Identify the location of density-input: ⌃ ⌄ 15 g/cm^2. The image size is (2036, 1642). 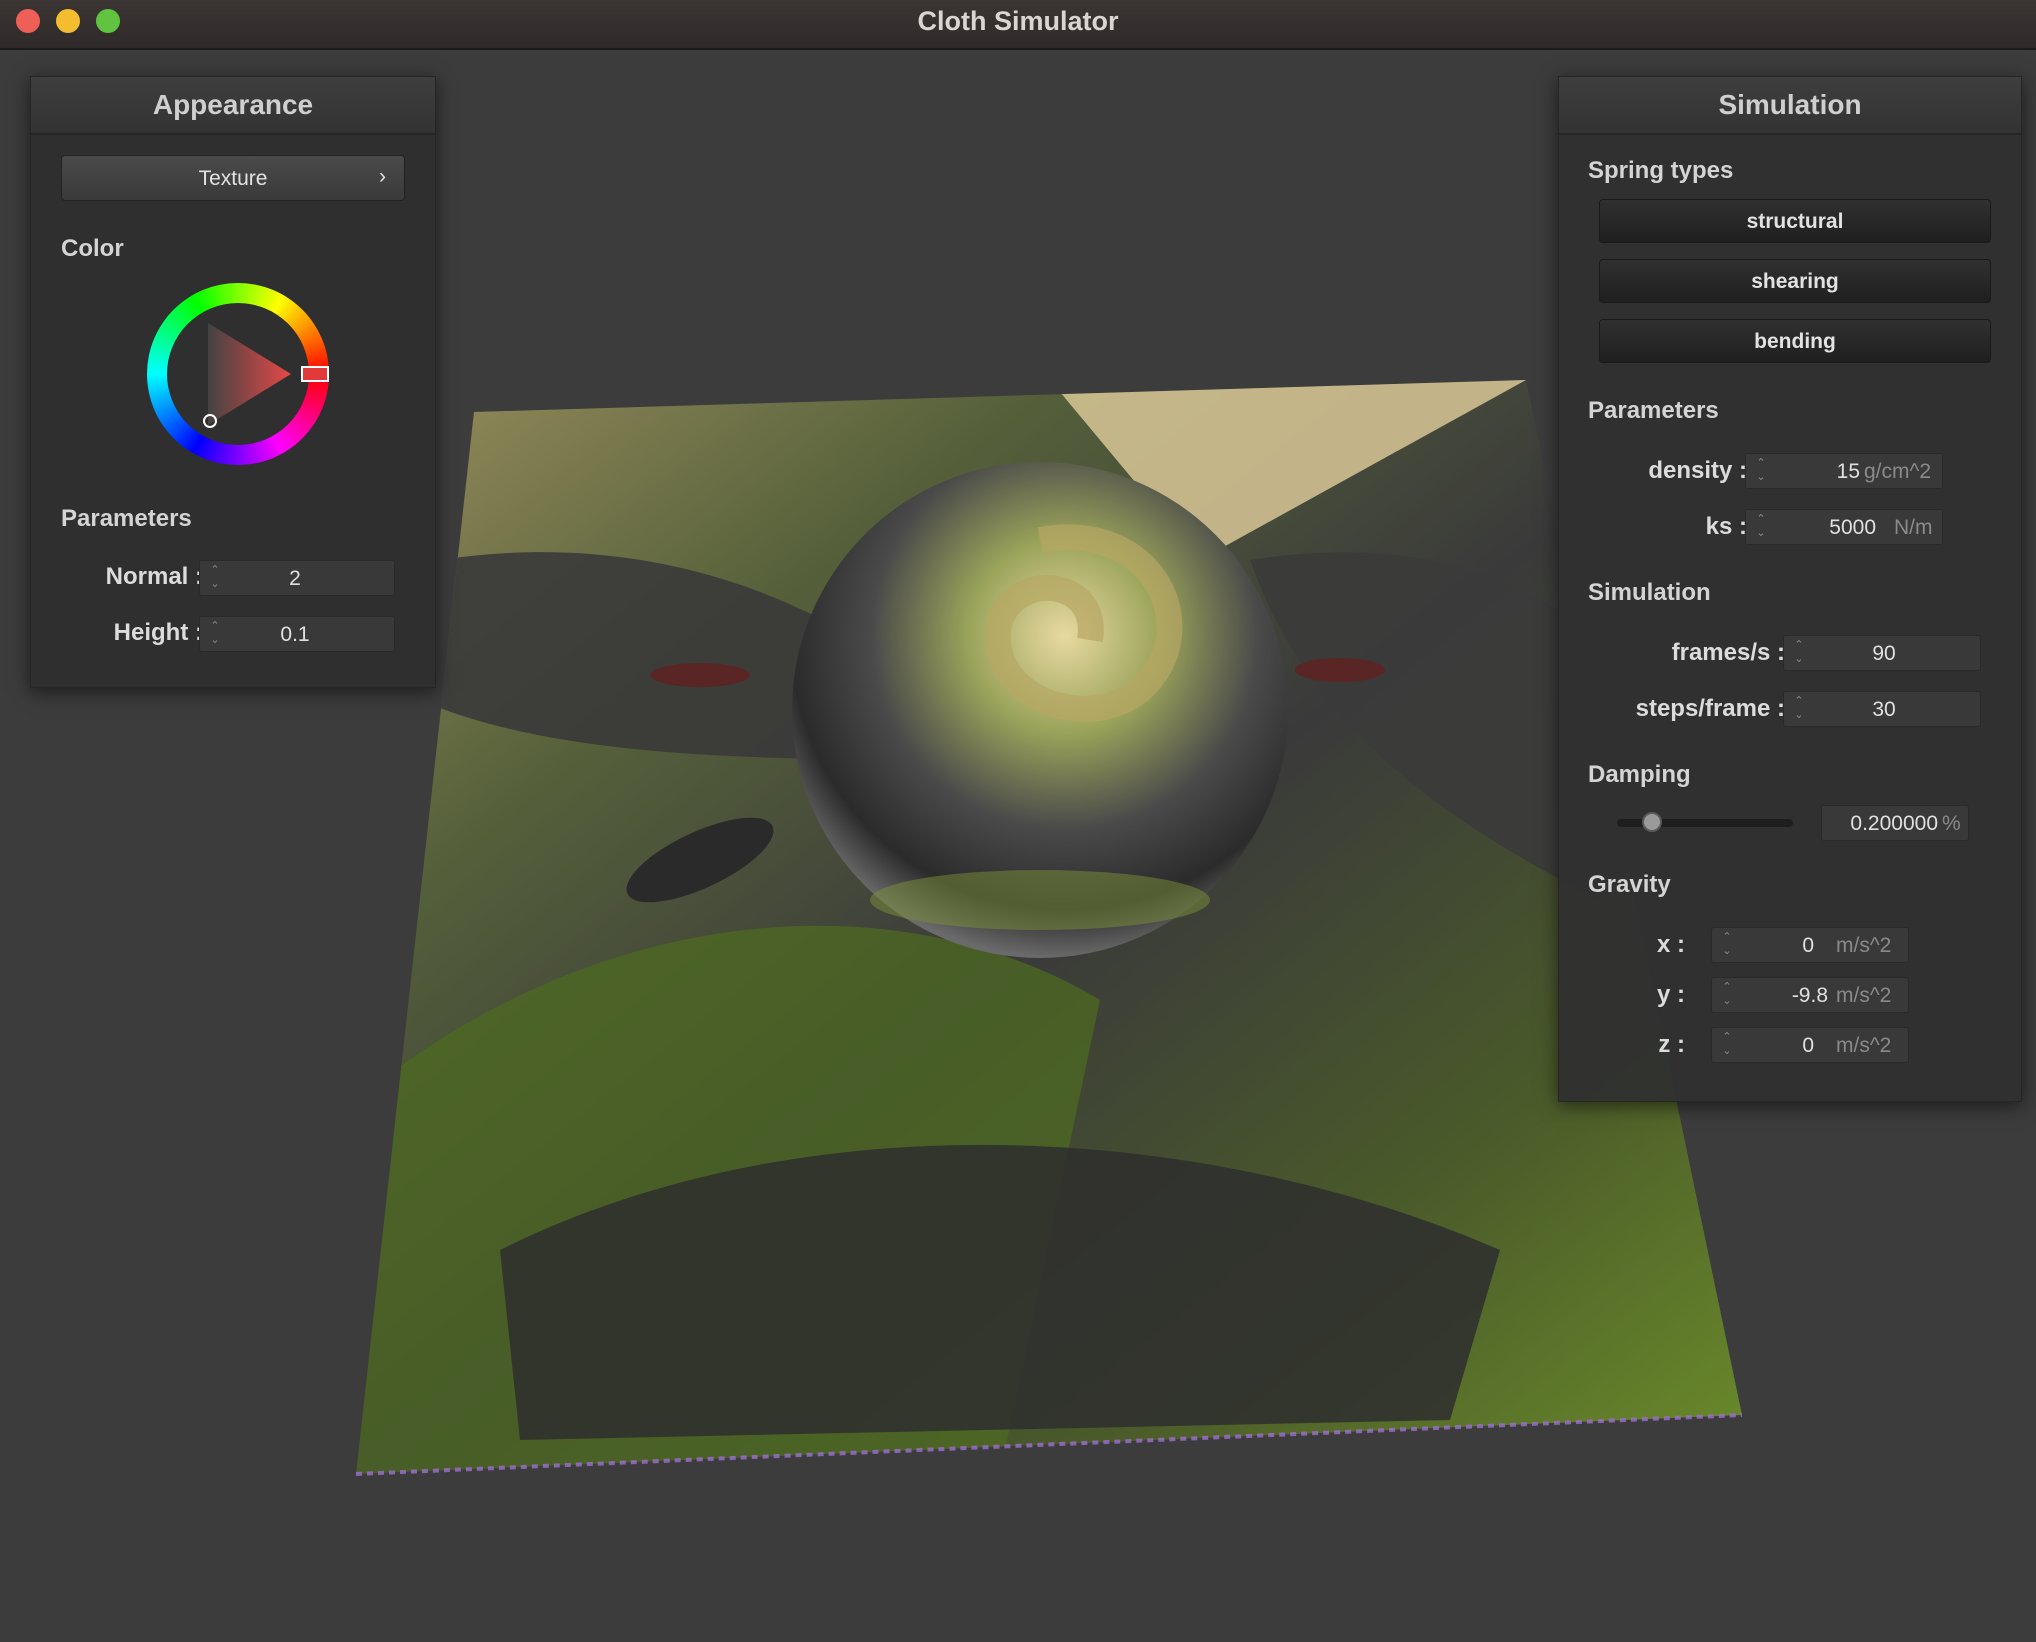
(1844, 471).